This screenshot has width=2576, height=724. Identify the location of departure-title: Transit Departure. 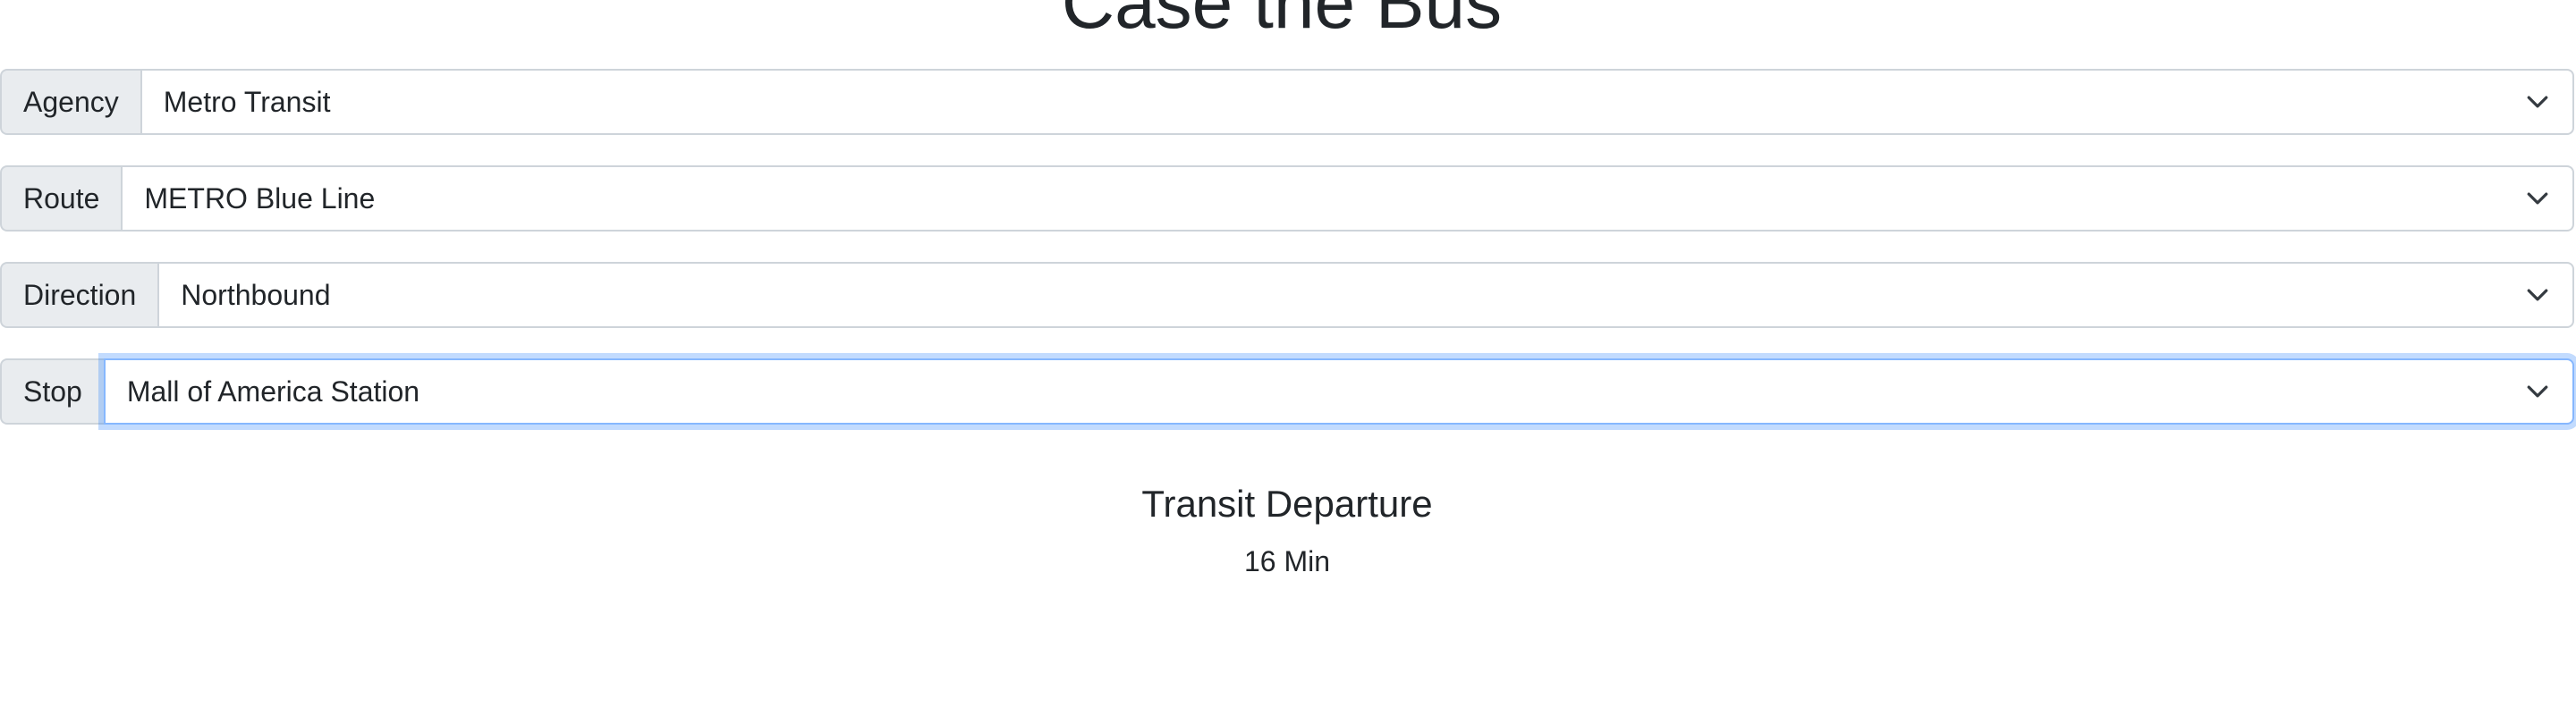
(1287, 504).